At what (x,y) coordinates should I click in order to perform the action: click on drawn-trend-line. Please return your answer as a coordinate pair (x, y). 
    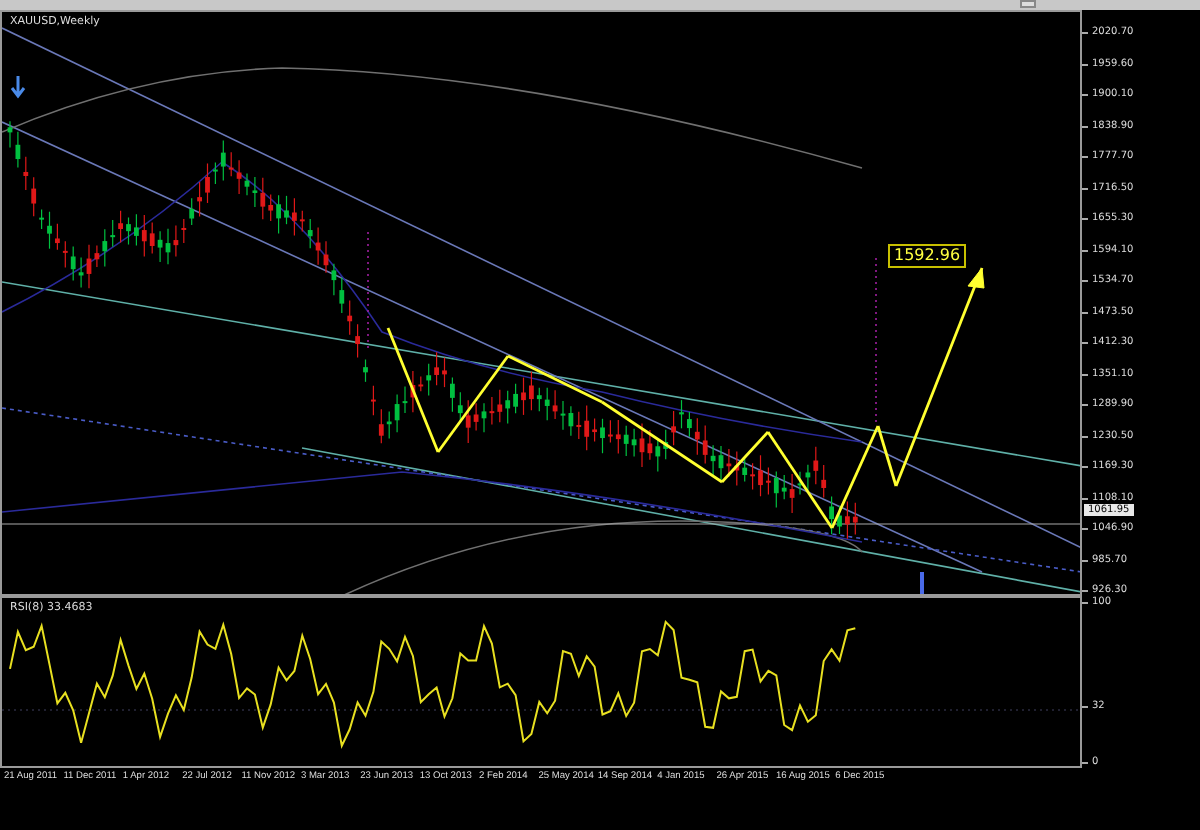
    Looking at the image, I should click on (413, 390).